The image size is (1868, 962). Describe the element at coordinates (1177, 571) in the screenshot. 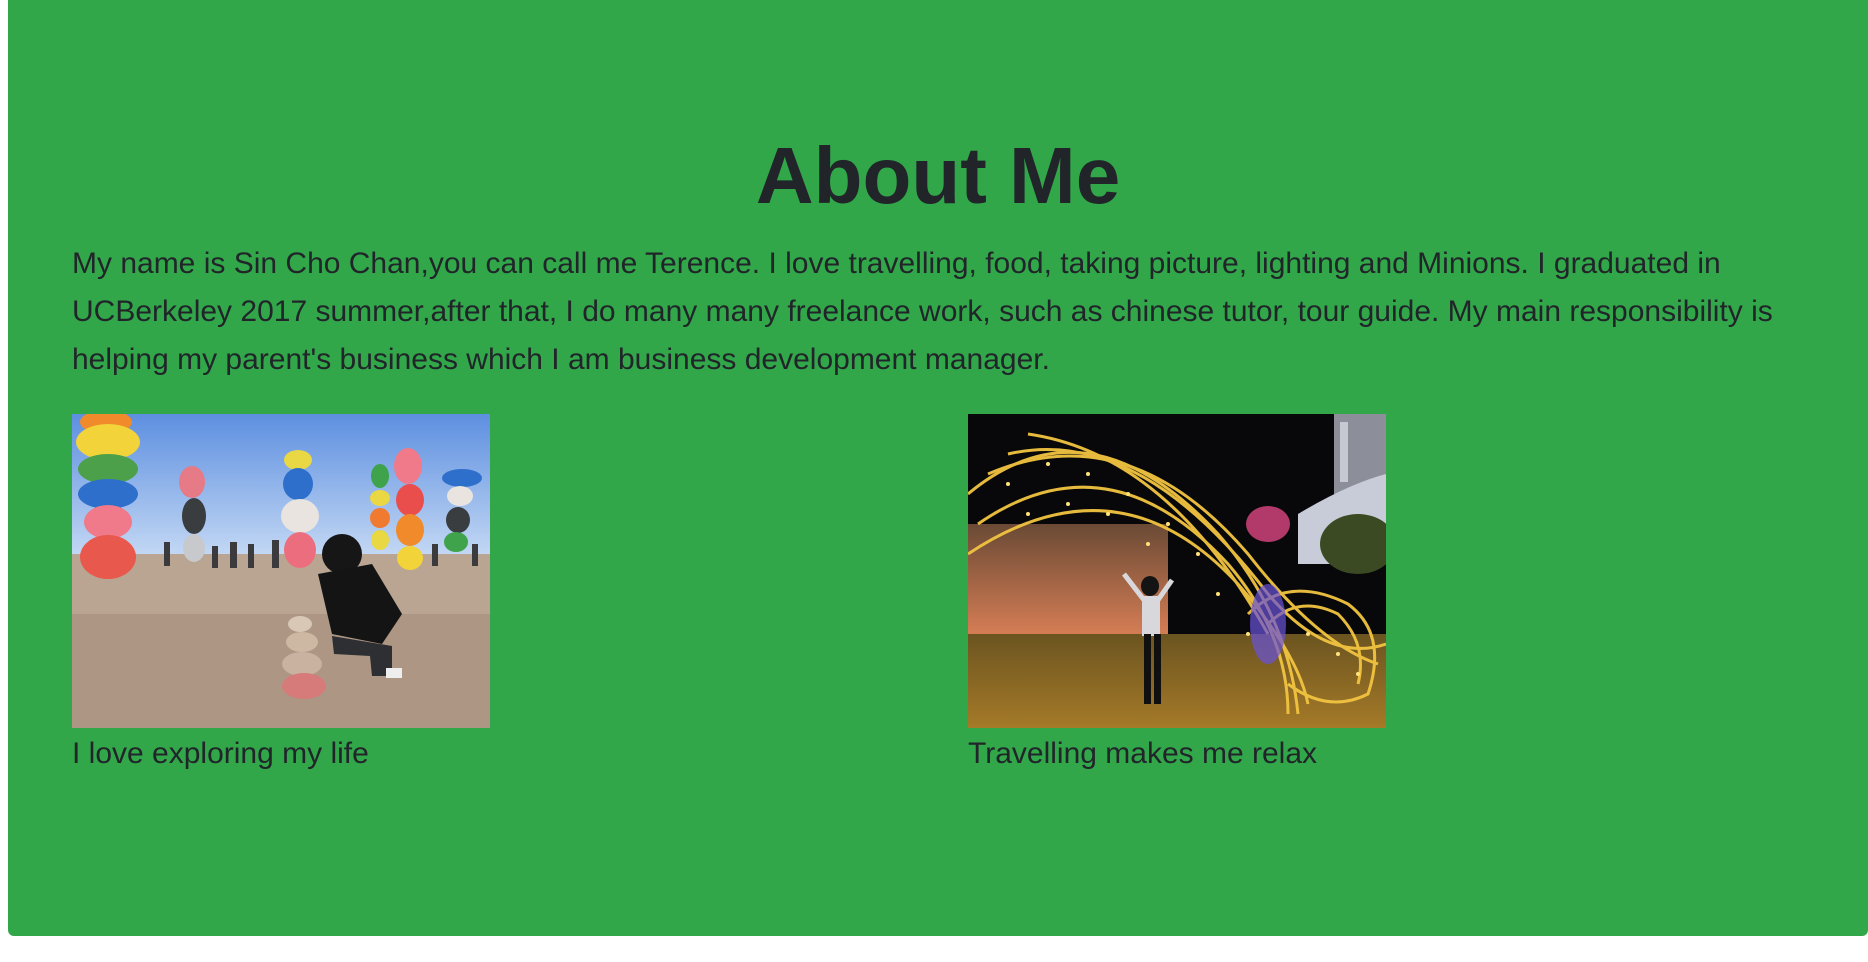

I see `light-tunnel-photo` at that location.